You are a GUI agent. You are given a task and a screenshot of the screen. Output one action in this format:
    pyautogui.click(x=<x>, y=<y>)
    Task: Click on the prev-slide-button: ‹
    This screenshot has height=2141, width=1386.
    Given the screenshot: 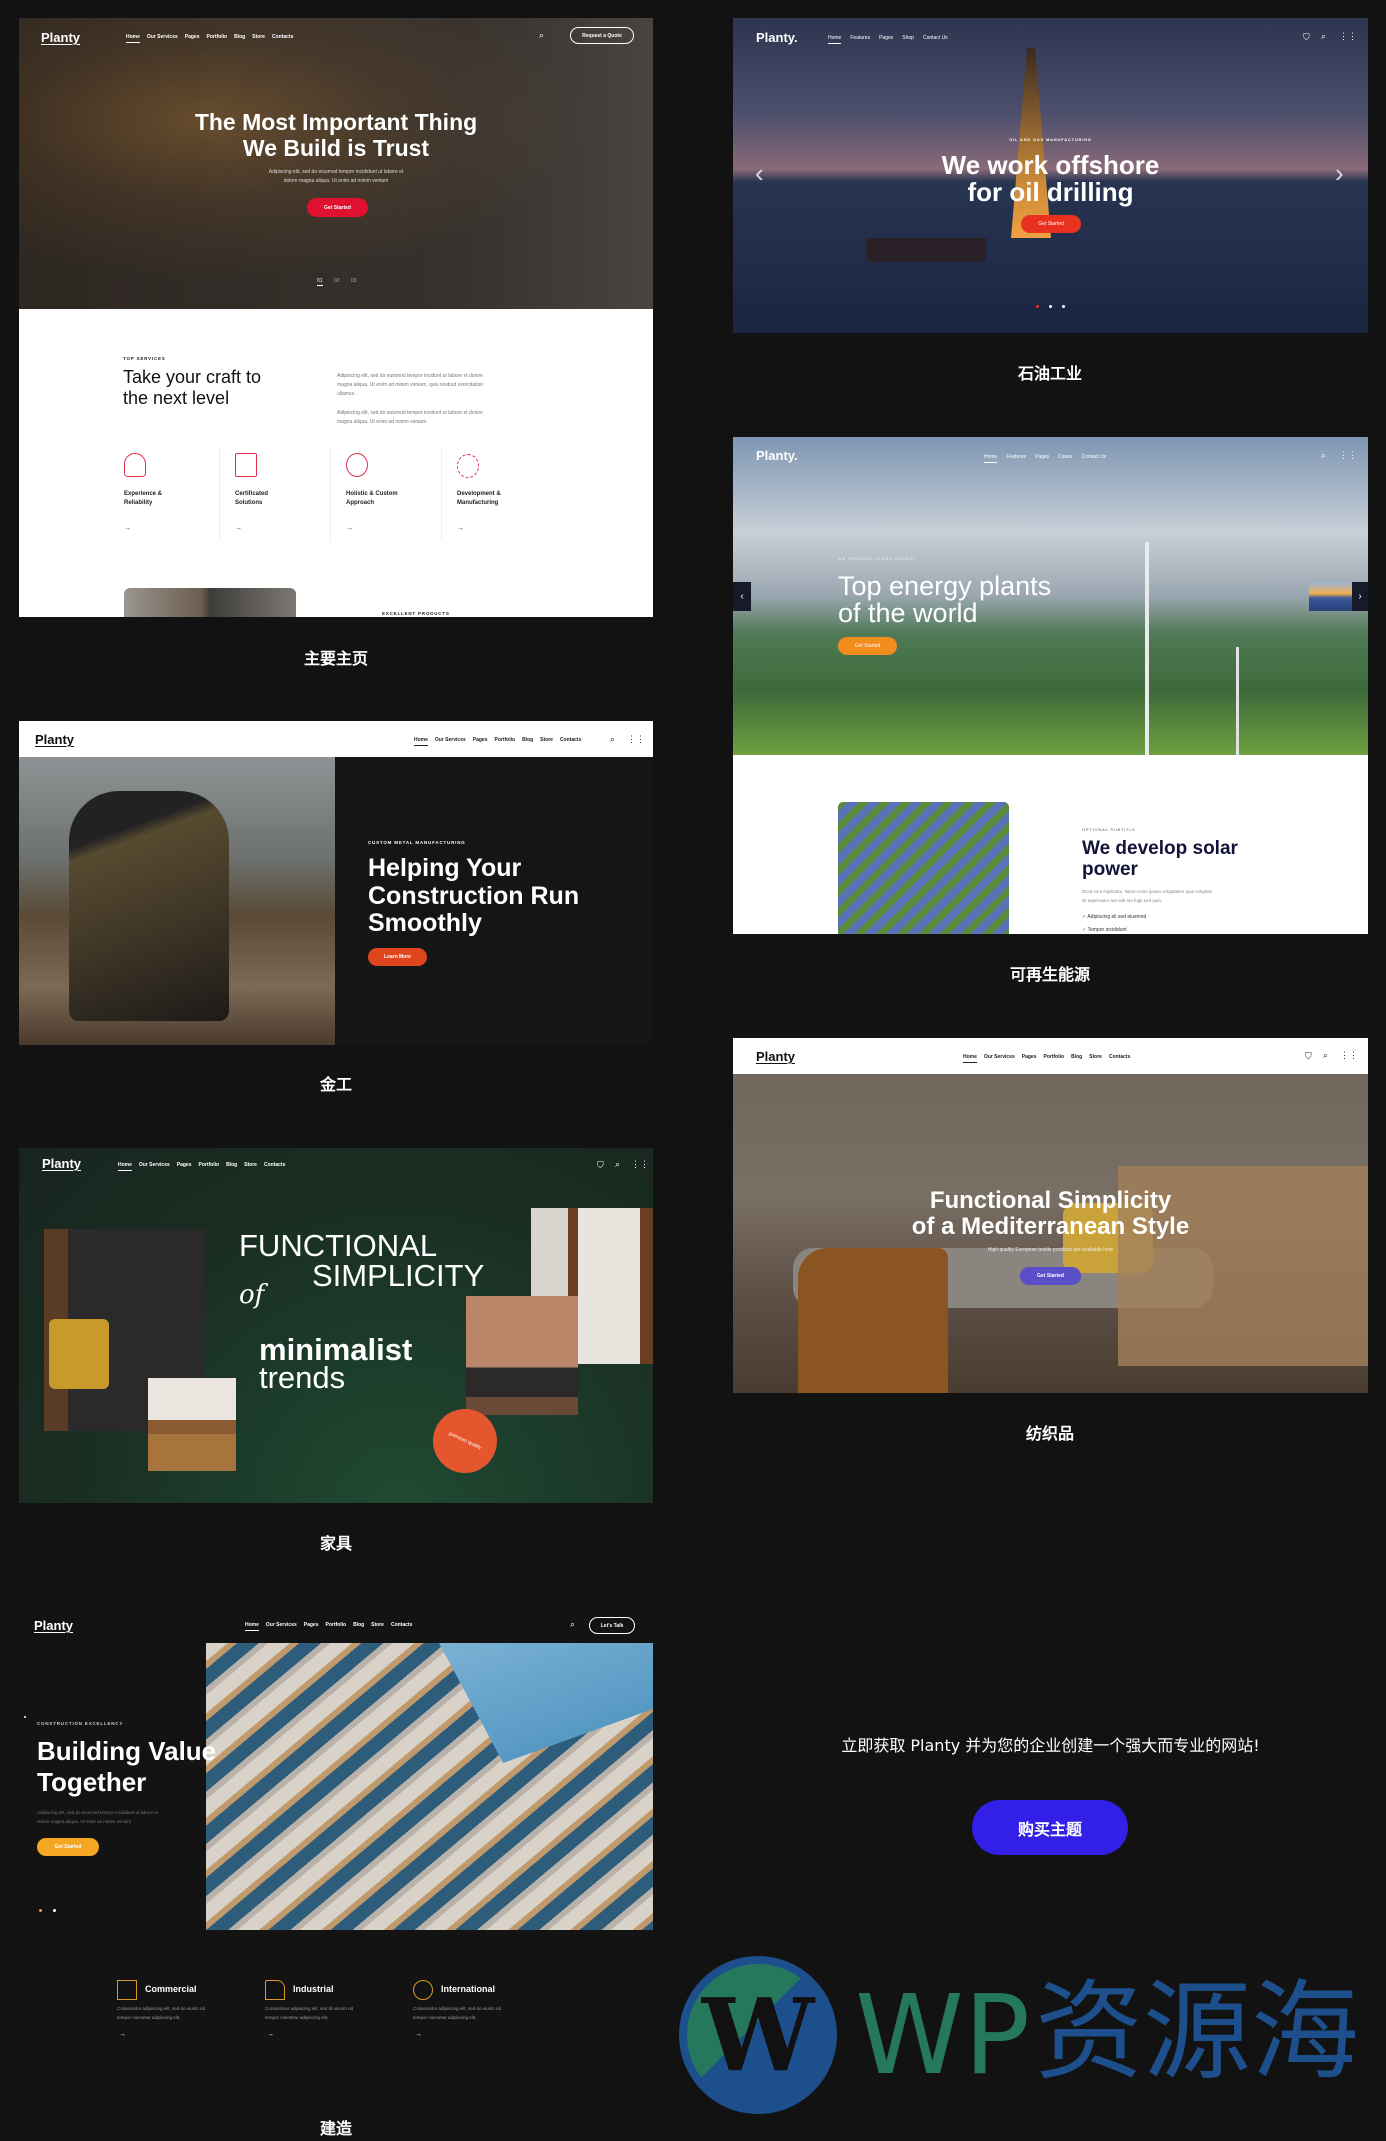 What is the action you would take?
    pyautogui.click(x=742, y=596)
    